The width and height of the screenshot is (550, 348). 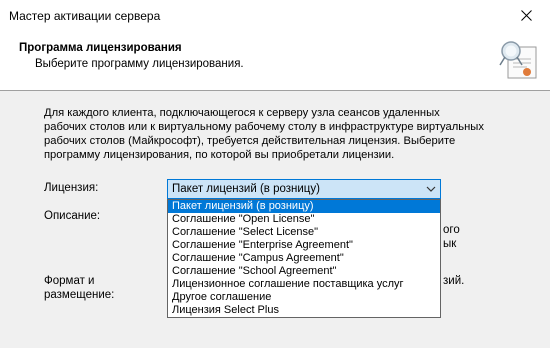 I want to click on format-label-line1: Формат и, so click(x=69, y=281).